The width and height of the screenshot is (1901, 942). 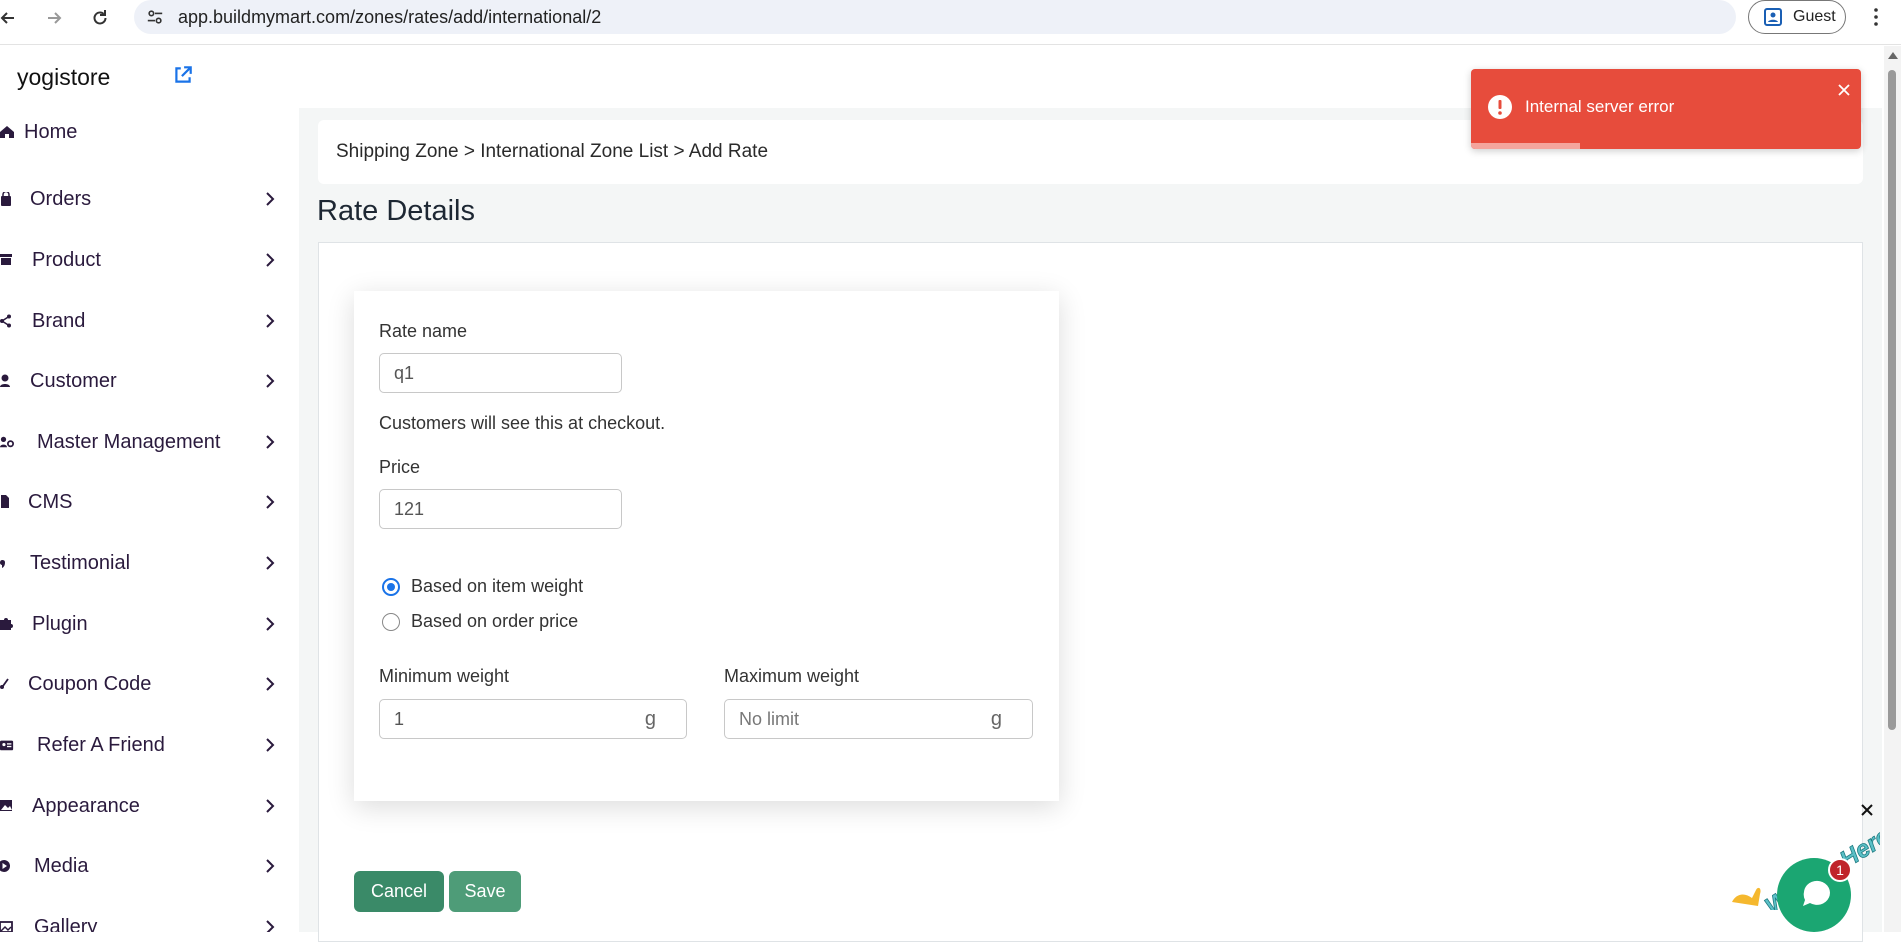 I want to click on sidebar-item-gallery: Gallery, so click(x=149, y=918).